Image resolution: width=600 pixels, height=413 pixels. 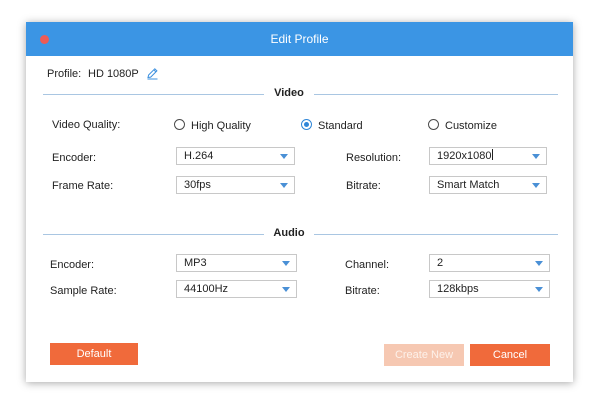 I want to click on radio-customize, so click(x=433, y=124).